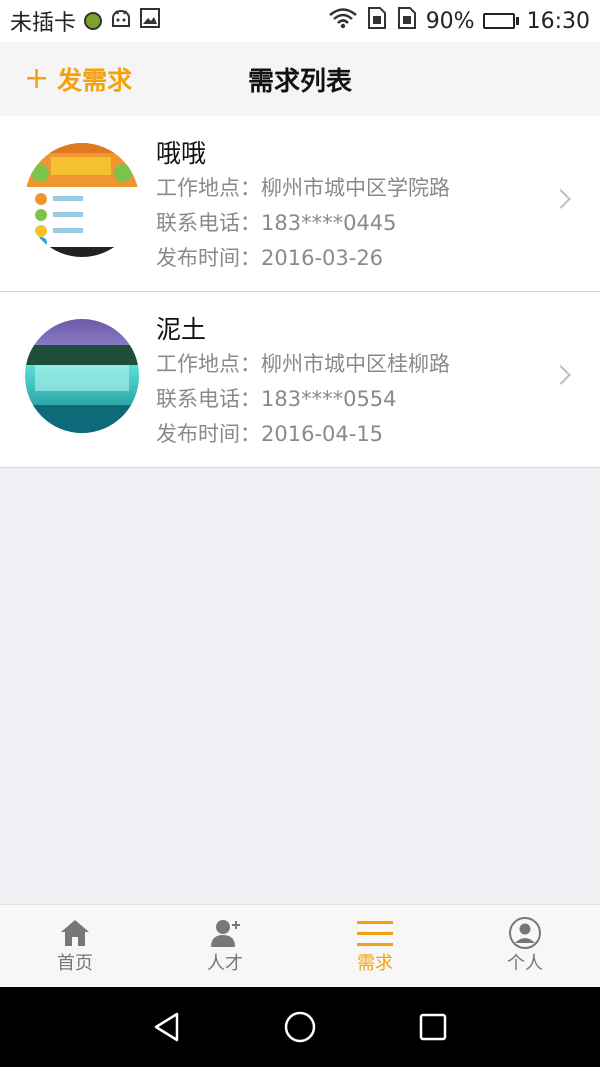  I want to click on status-right: 90% 16:30, so click(459, 21).